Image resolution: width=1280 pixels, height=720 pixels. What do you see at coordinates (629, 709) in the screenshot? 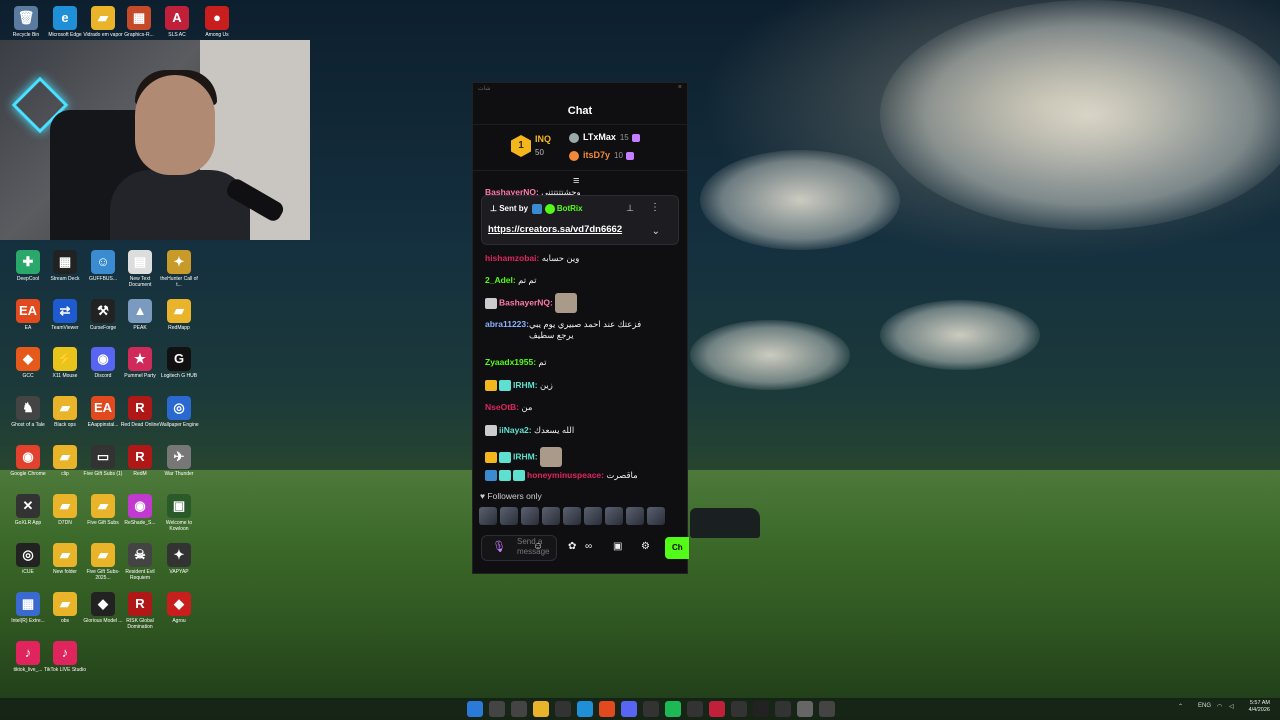
I see `discord-icon` at bounding box center [629, 709].